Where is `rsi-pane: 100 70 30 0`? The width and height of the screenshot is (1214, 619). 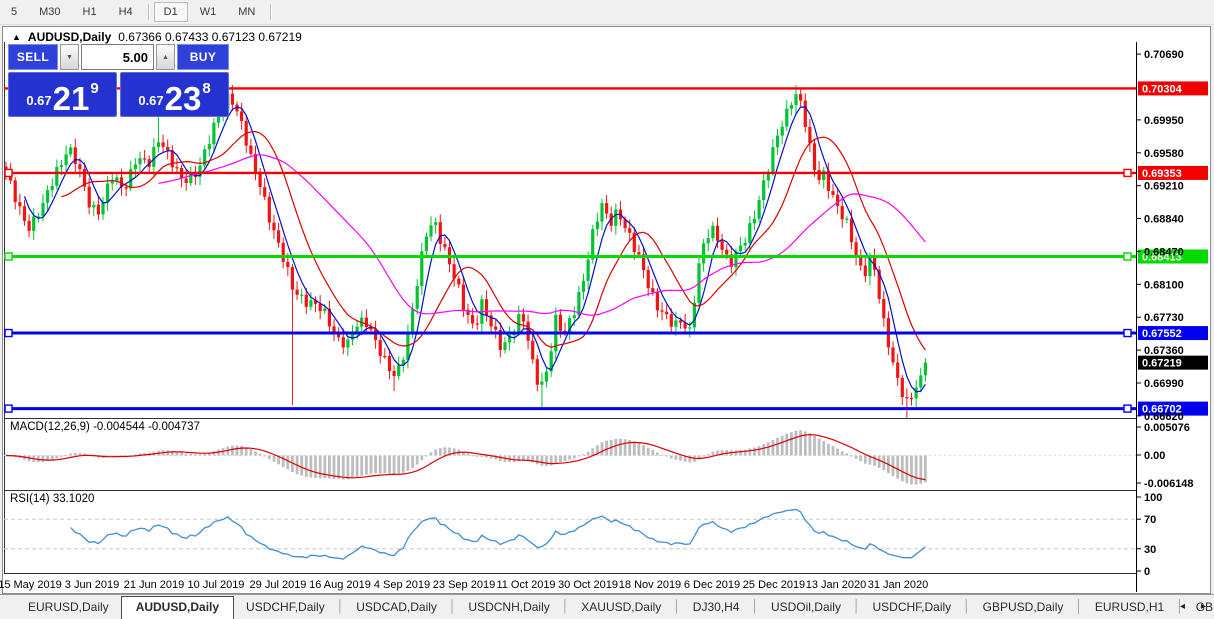 rsi-pane: 100 70 30 0 is located at coordinates (583, 535).